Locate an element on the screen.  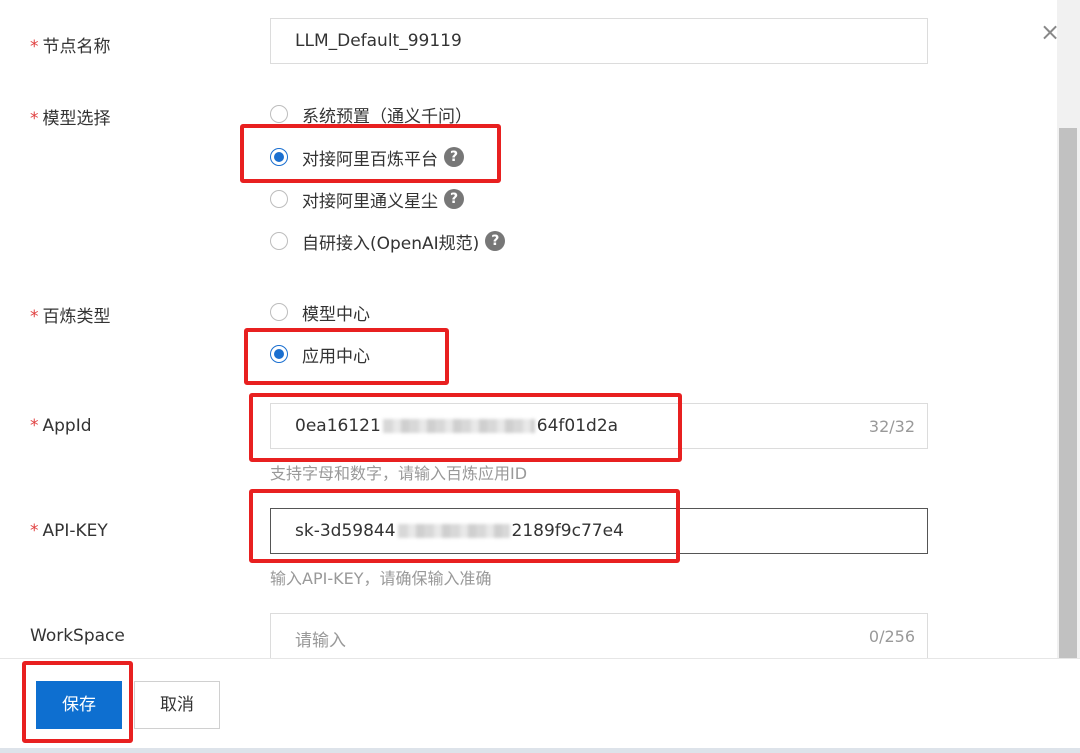
radio-tongyi-xingchen: 对接阿里通义星尘 ? is located at coordinates (367, 199).